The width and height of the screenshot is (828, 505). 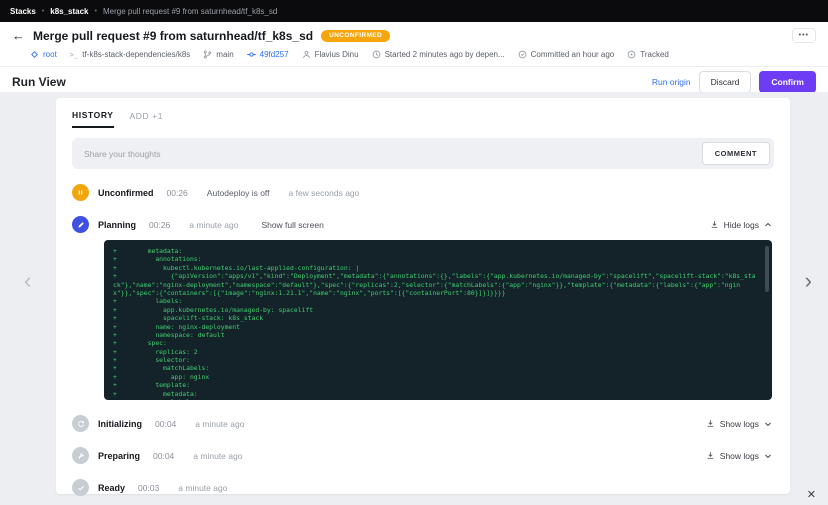 What do you see at coordinates (324, 192) in the screenshot?
I see `entry-time: a few seconds ago` at bounding box center [324, 192].